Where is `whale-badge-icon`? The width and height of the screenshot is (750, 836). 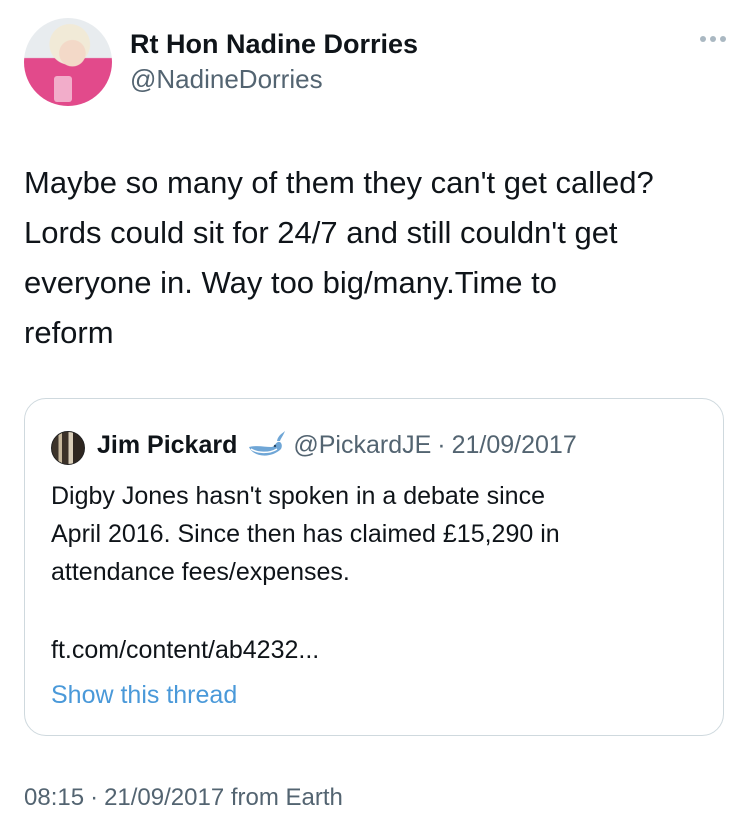
whale-badge-icon is located at coordinates (267, 443).